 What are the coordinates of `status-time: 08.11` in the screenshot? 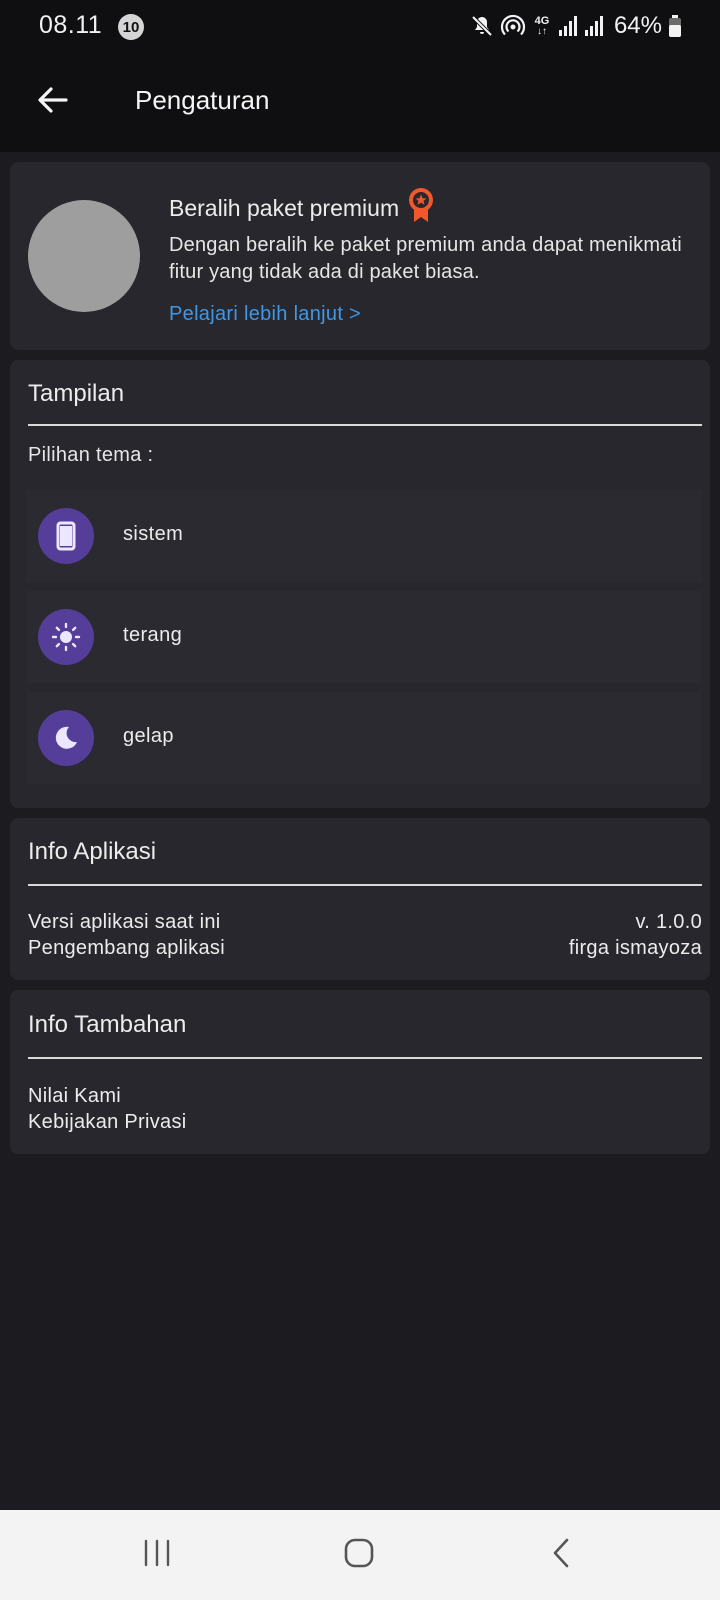 It's located at (71, 25).